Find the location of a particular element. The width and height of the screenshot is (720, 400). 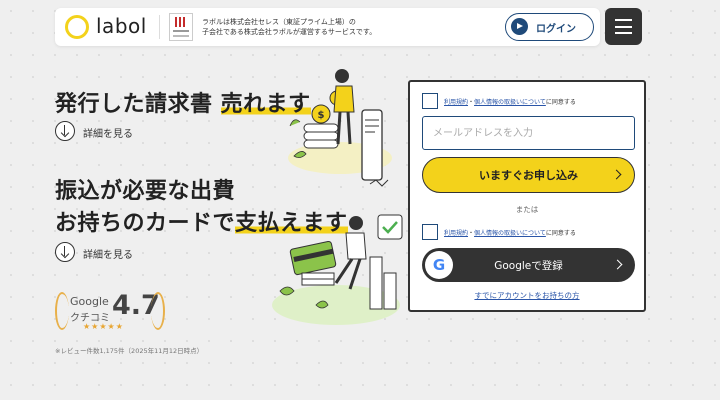

laurel-right-icon is located at coordinates (158, 311).